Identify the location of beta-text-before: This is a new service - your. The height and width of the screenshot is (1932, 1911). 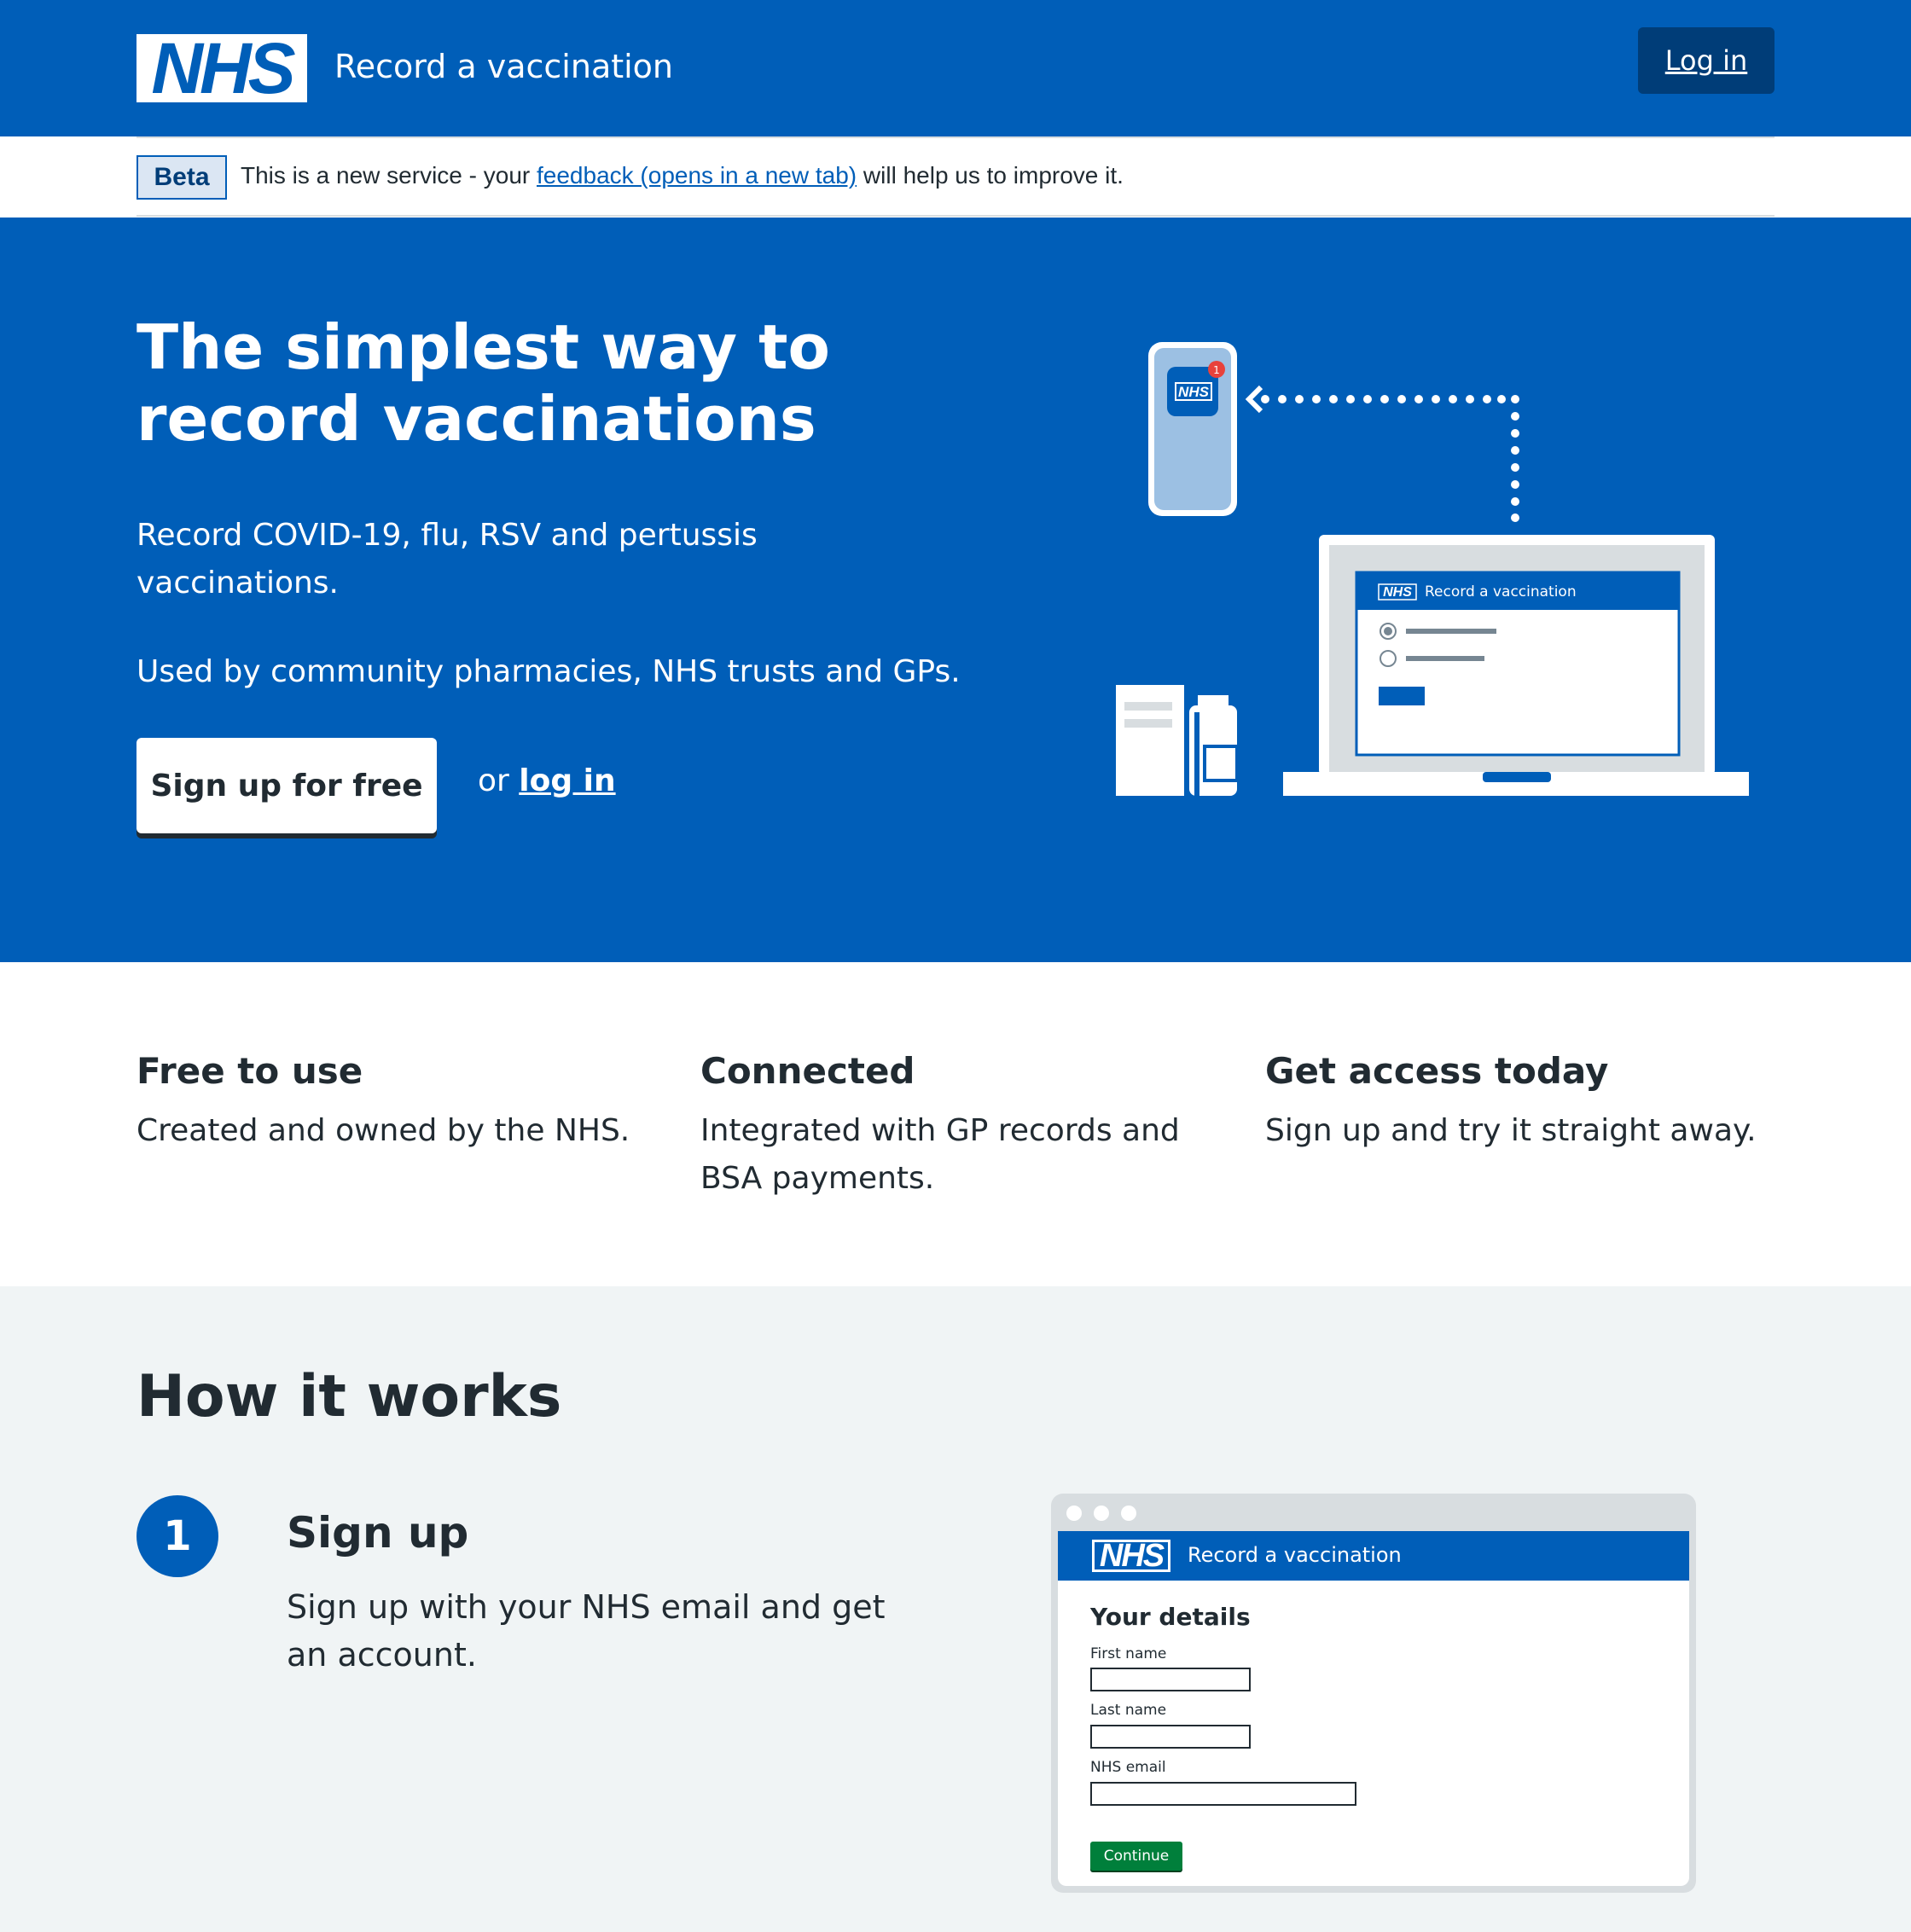
(389, 175).